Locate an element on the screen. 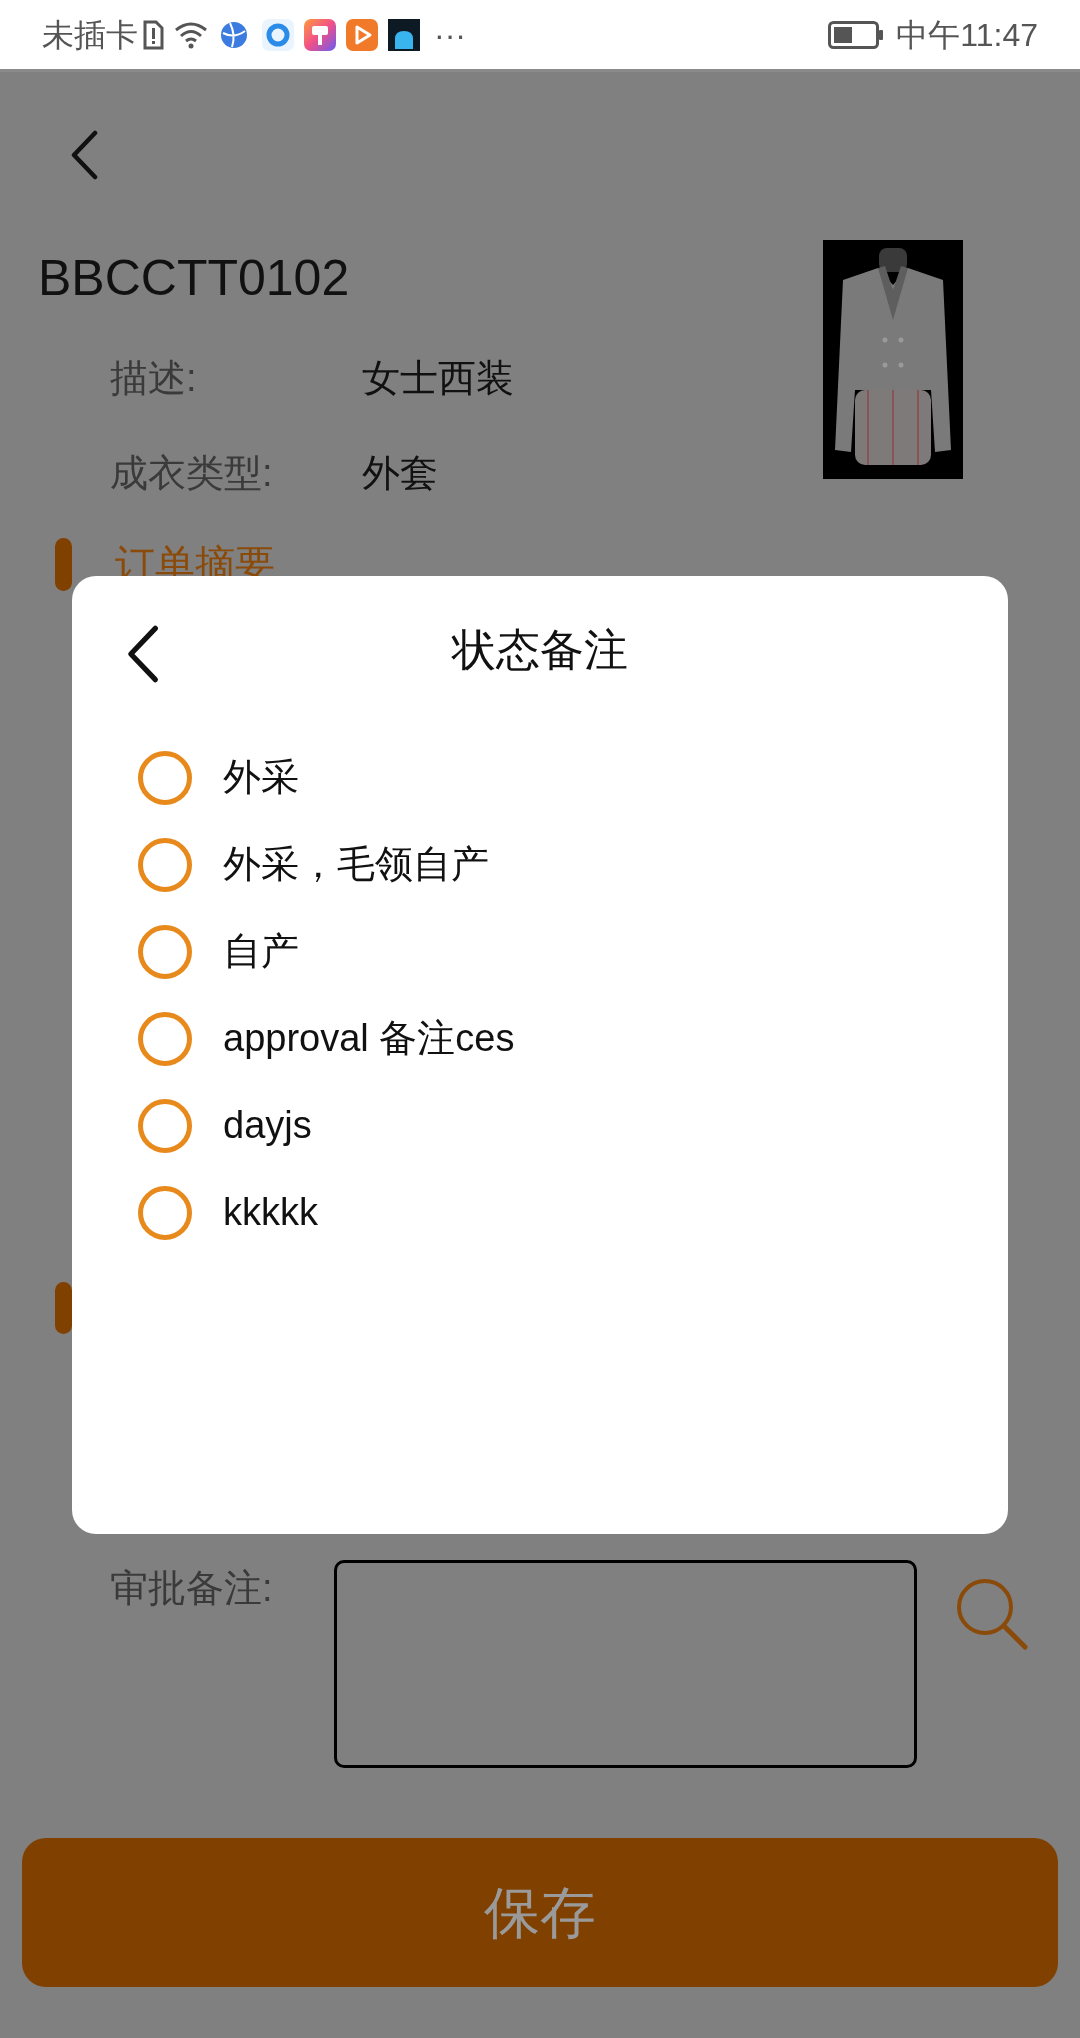 The image size is (1080, 2038). field-value: 女士西装 is located at coordinates (438, 378).